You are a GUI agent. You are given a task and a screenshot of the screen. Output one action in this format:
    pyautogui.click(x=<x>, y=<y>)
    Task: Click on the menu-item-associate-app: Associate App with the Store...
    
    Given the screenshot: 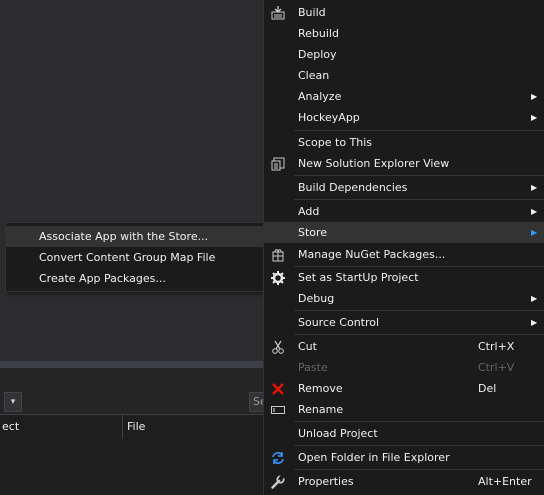 What is the action you would take?
    pyautogui.click(x=135, y=236)
    